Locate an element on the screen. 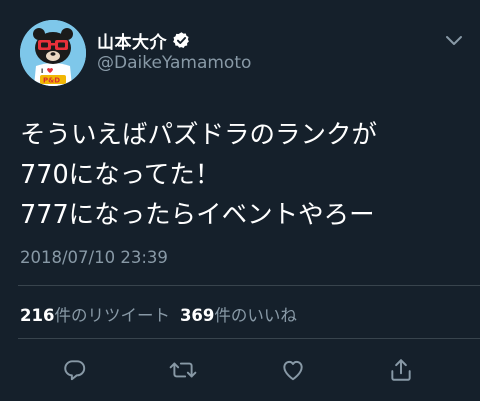  retweet-icon is located at coordinates (183, 370).